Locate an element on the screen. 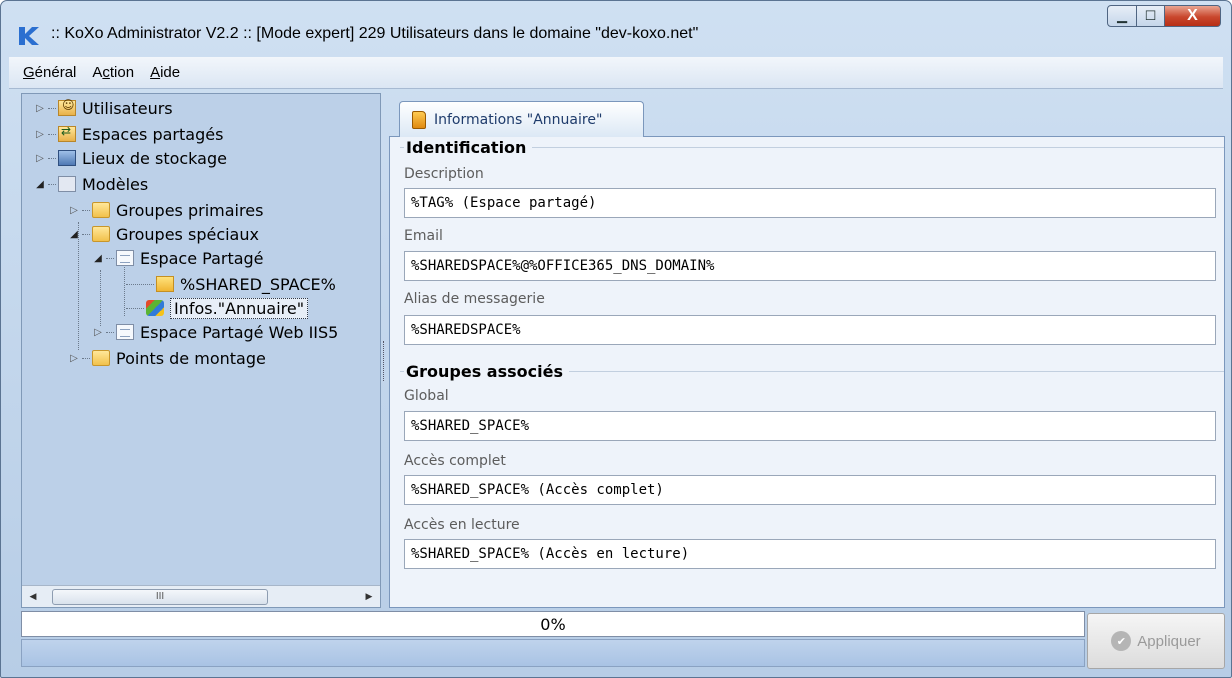  progress-bar: 0% is located at coordinates (553, 624).